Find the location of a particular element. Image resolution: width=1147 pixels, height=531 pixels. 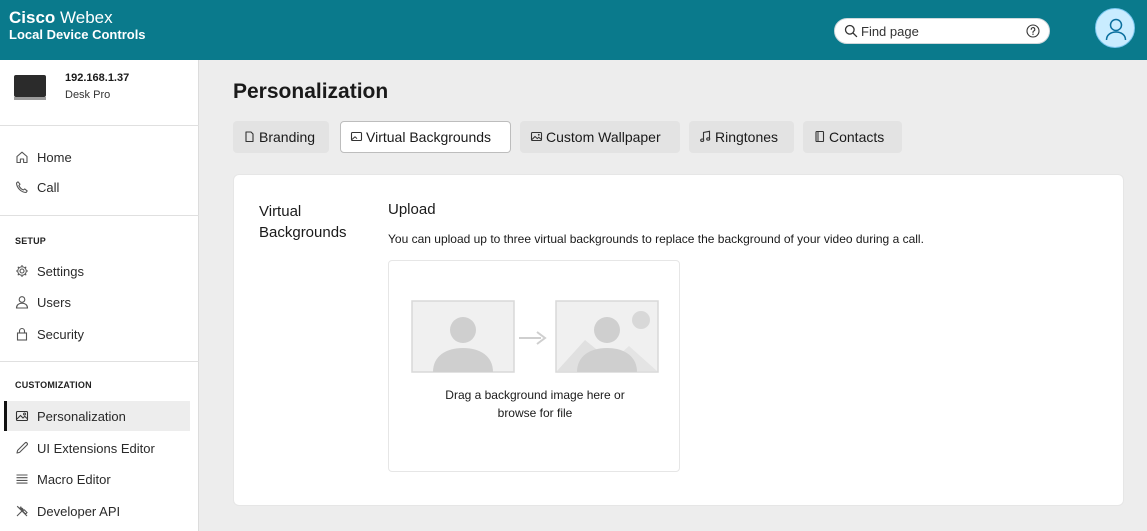

tab-virtual-backgrounds: Virtual Backgrounds is located at coordinates (425, 137).